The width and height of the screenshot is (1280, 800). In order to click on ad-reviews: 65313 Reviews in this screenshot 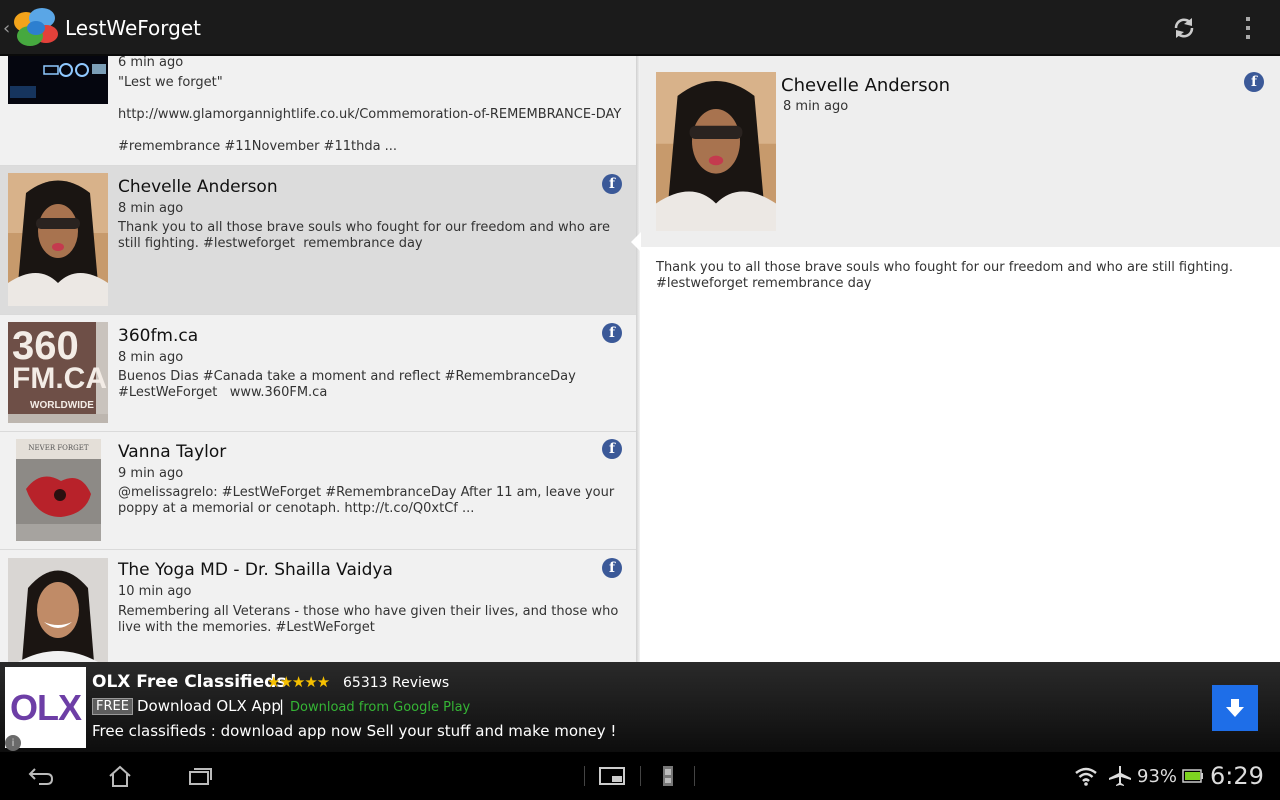, I will do `click(396, 683)`.